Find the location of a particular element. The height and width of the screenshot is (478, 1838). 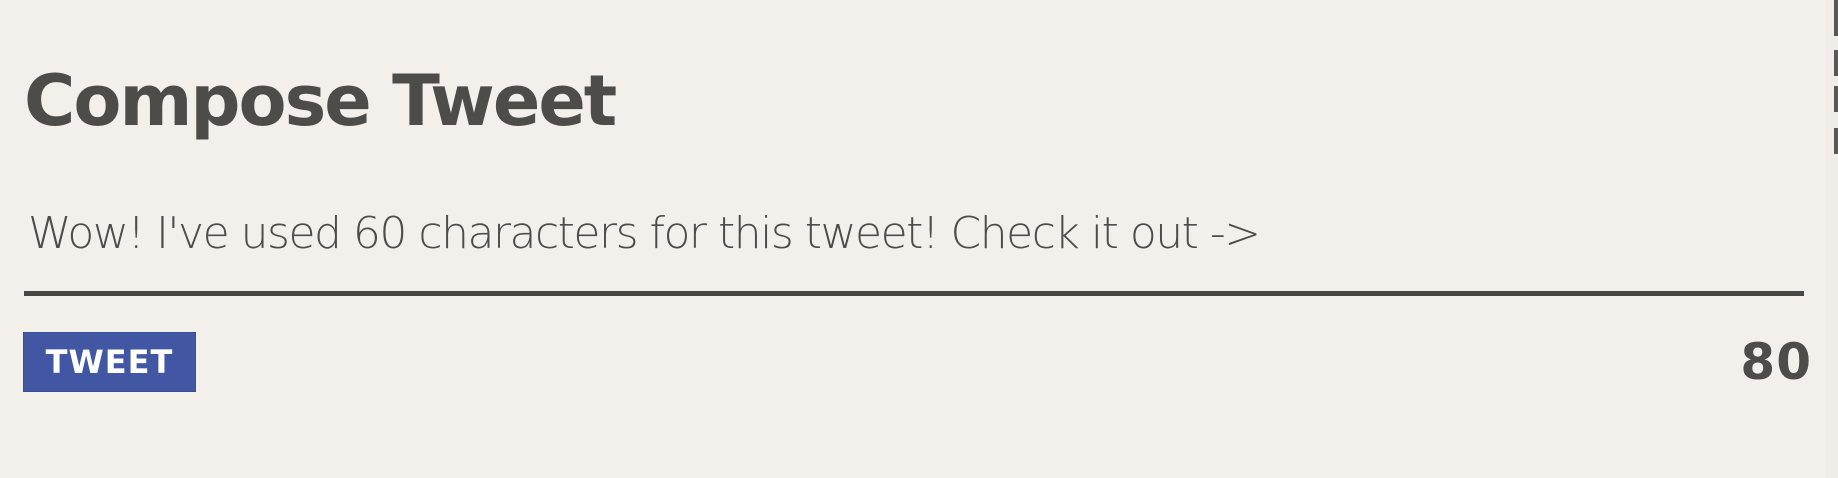

remaining-character-count: 80 is located at coordinates (1776, 362).